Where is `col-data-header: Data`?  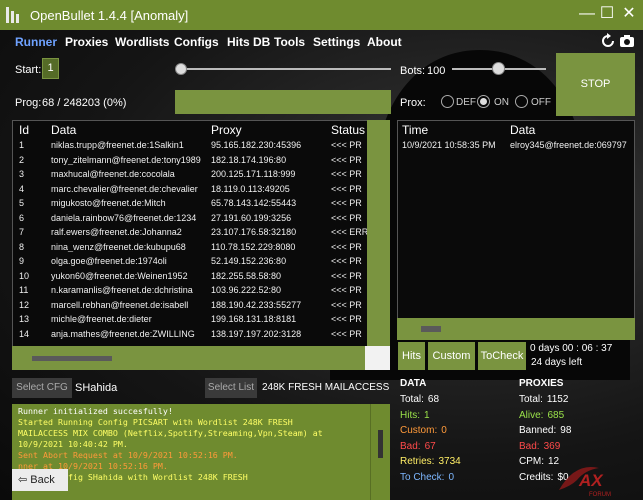 col-data-header: Data is located at coordinates (63, 130).